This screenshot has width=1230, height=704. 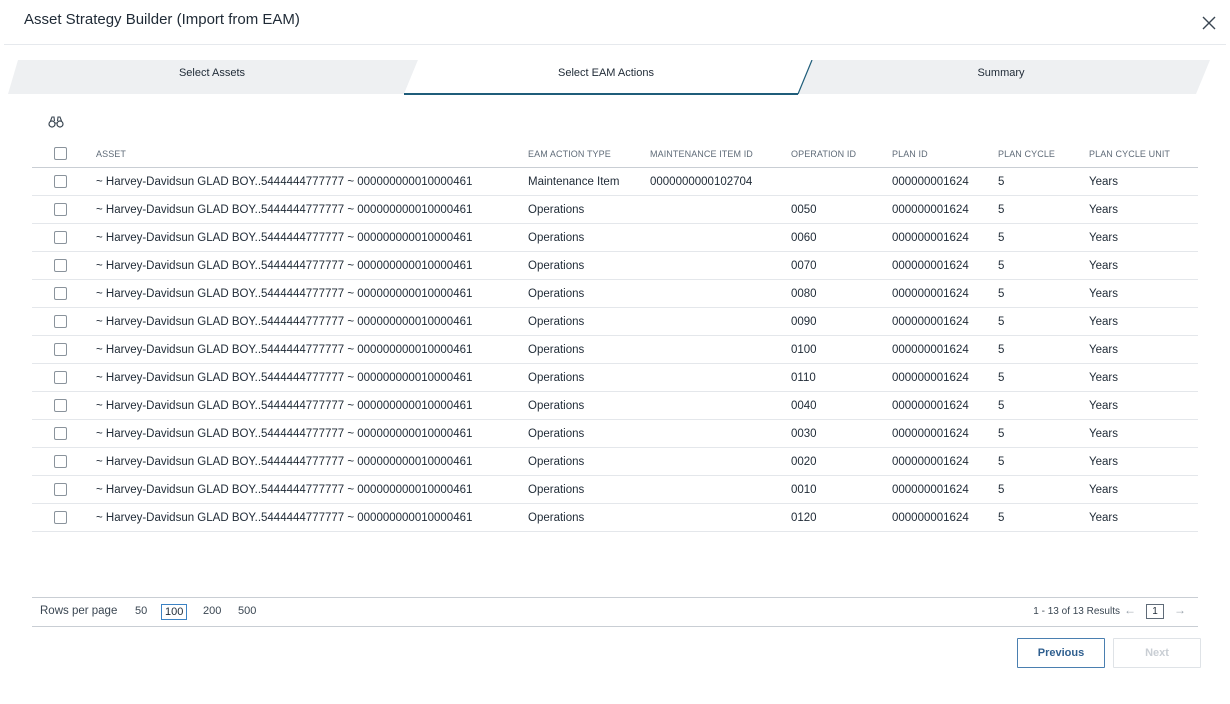 What do you see at coordinates (804, 210) in the screenshot?
I see `cell-operation-id: 0050` at bounding box center [804, 210].